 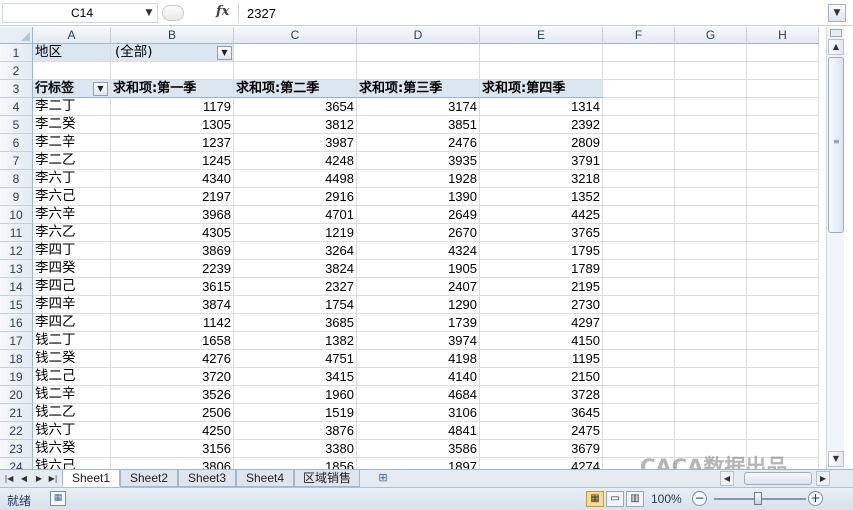 What do you see at coordinates (16, 449) in the screenshot?
I see `row-header-23: 23` at bounding box center [16, 449].